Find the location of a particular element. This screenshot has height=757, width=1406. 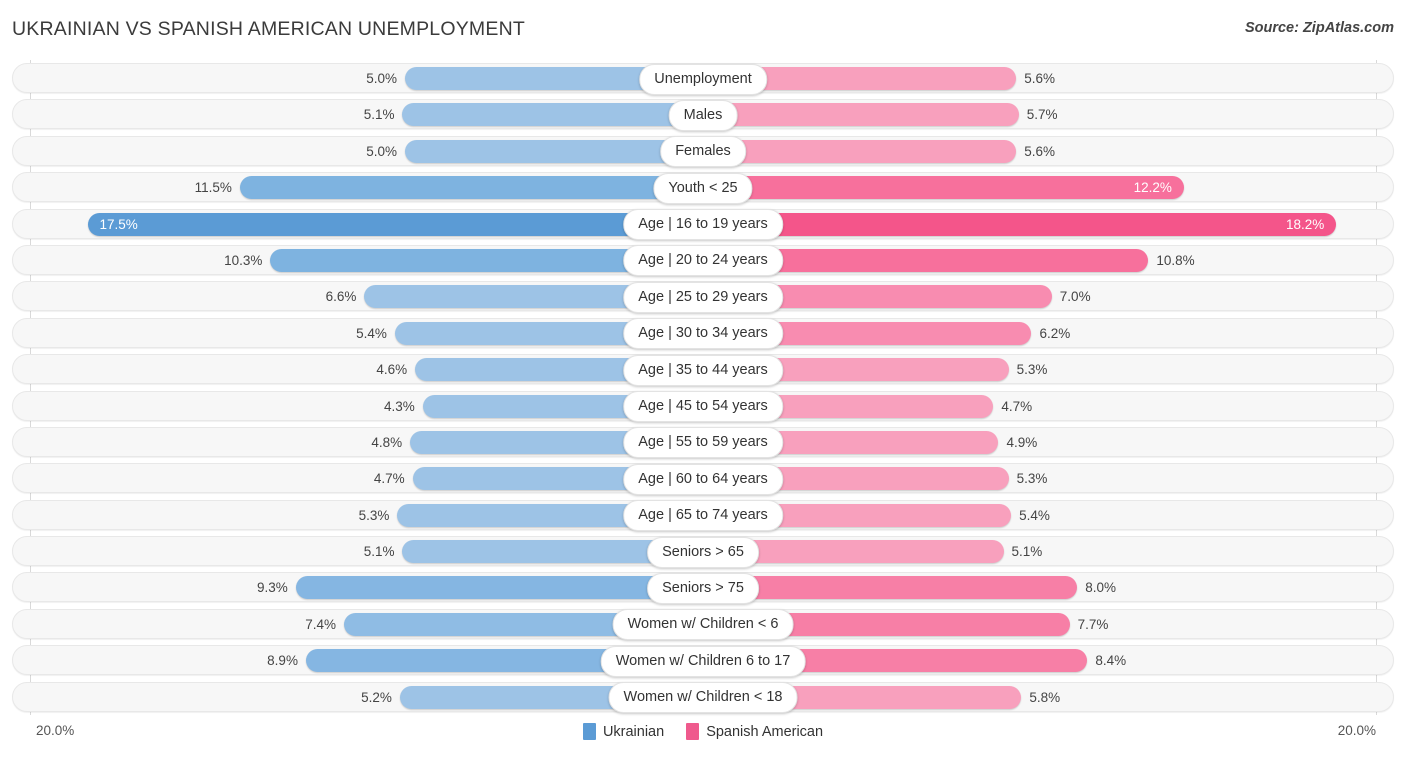

category-label-pill: Age | 45 to 54 years is located at coordinates (703, 407).